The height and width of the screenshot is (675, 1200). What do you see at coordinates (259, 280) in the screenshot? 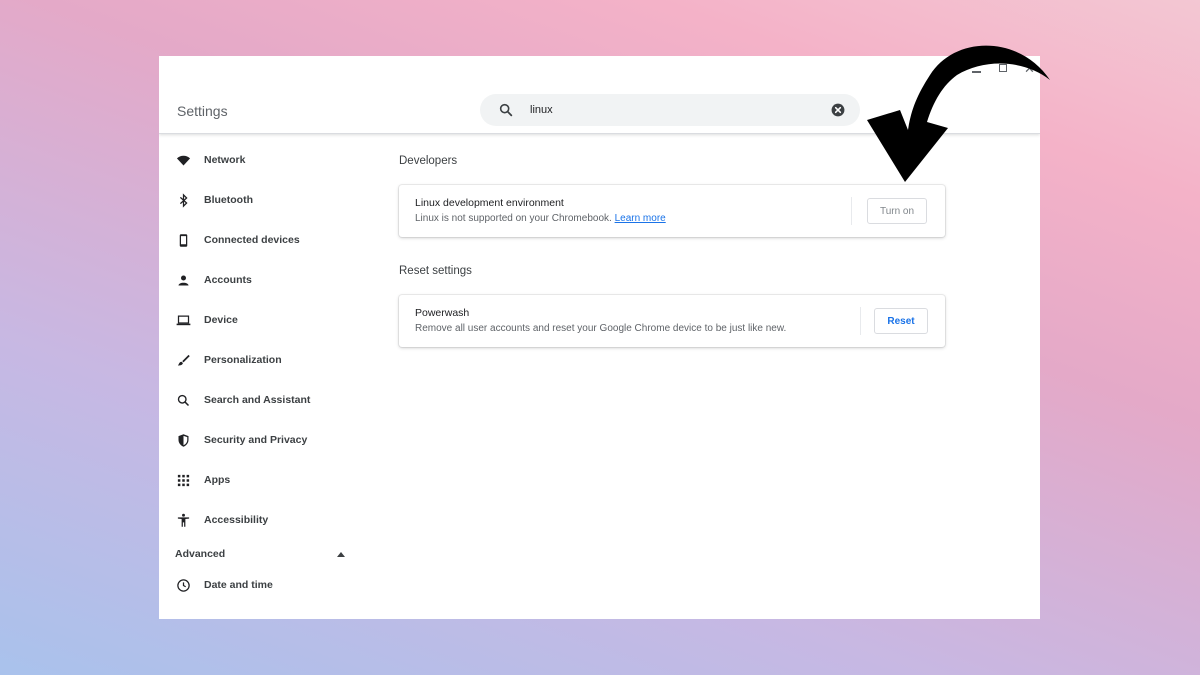
I see `sidebar-item-accounts: Accounts` at bounding box center [259, 280].